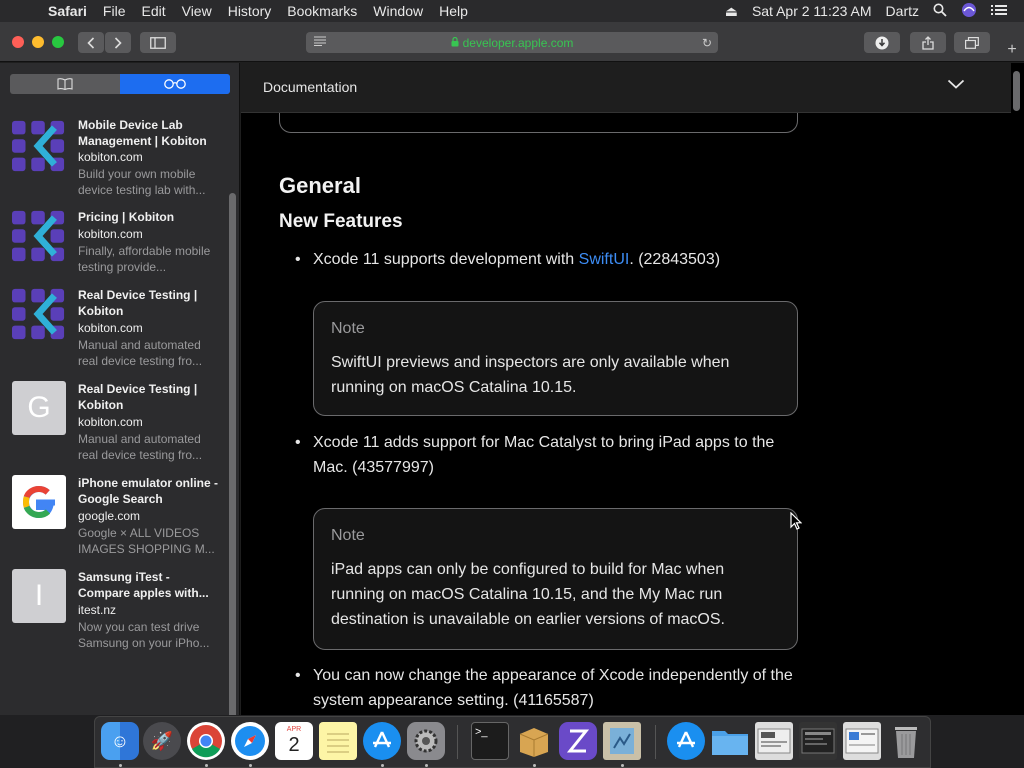 Image resolution: width=1024 pixels, height=768 pixels. What do you see at coordinates (206, 741) in the screenshot?
I see `chrome-icon` at bounding box center [206, 741].